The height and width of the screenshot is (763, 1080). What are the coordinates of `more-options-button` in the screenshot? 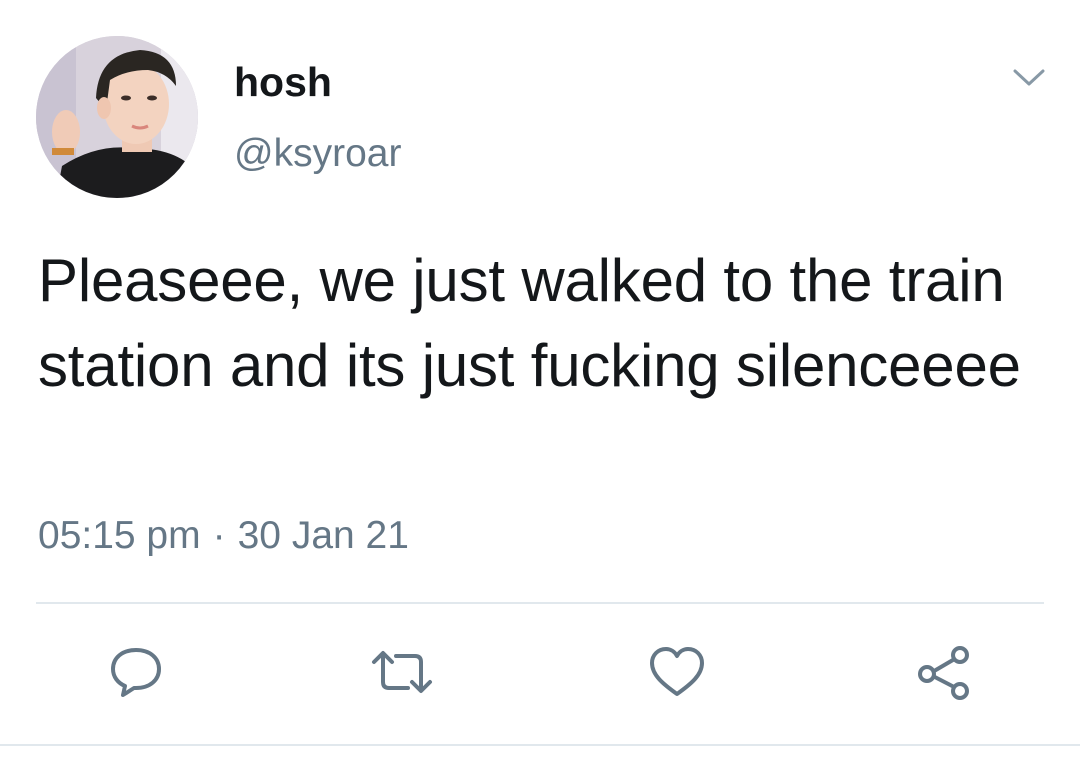 It's located at (1029, 78).